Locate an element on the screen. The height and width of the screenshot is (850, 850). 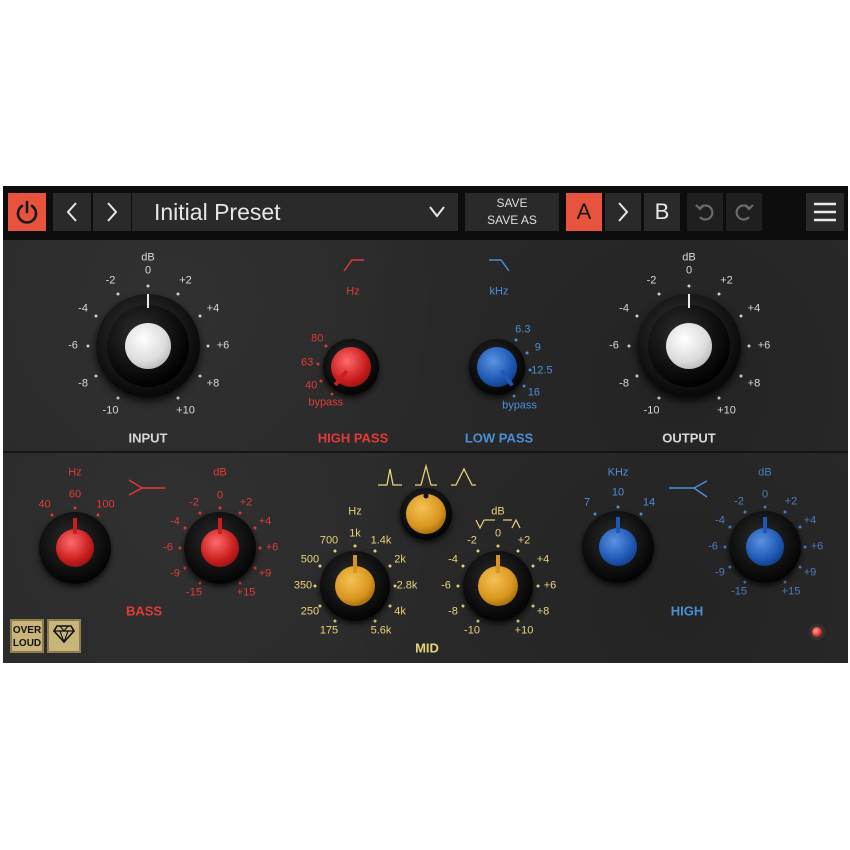
output-tick-label: +10 is located at coordinates (726, 410).